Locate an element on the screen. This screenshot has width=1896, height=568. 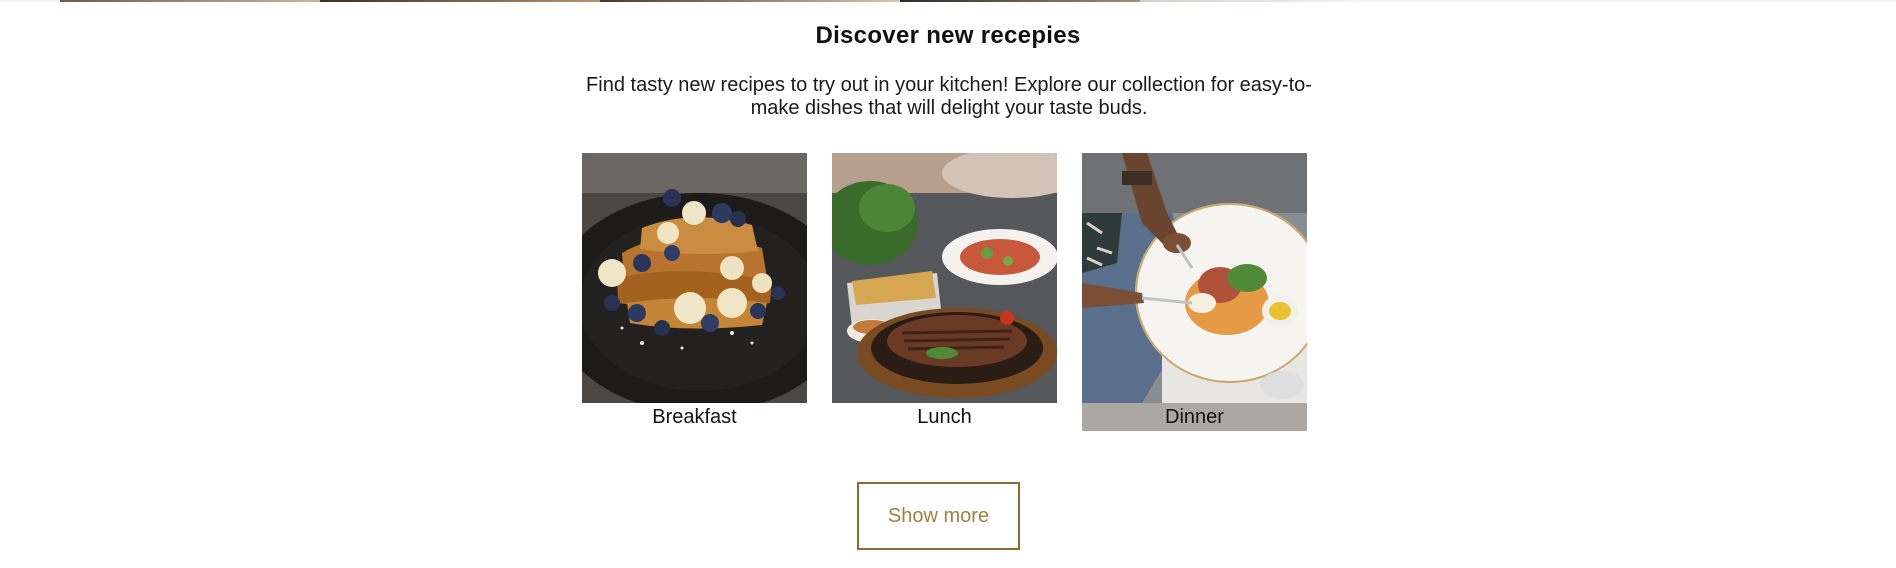
dinner-photo is located at coordinates (1194, 278).